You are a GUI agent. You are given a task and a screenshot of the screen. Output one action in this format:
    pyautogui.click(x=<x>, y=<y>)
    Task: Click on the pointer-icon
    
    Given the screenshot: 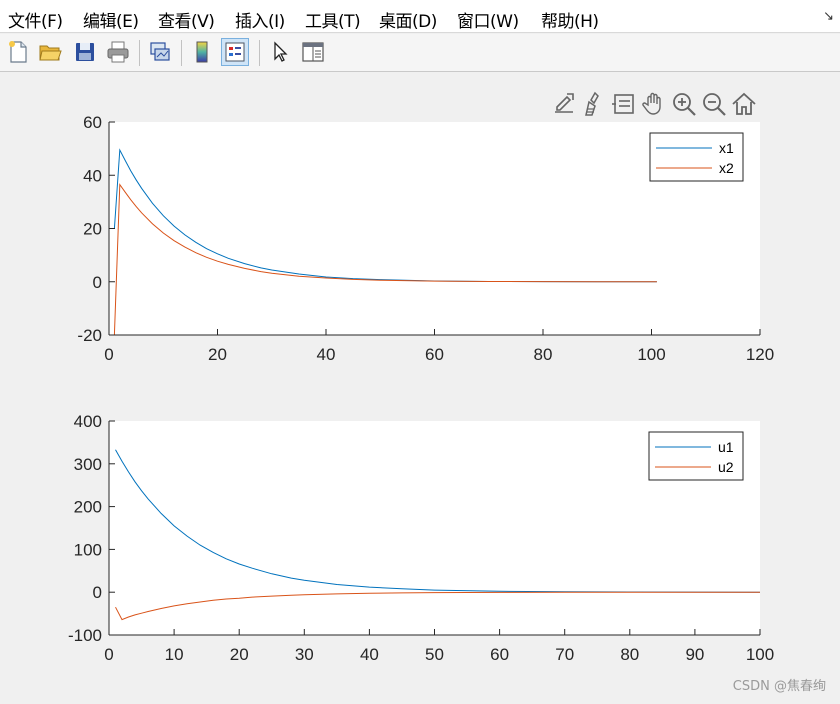 What is the action you would take?
    pyautogui.click(x=280, y=52)
    